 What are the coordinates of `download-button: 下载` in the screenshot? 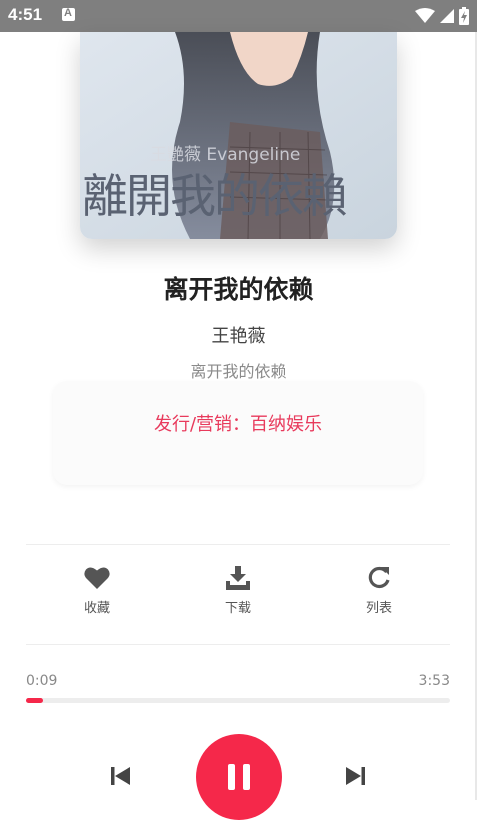 It's located at (238, 591).